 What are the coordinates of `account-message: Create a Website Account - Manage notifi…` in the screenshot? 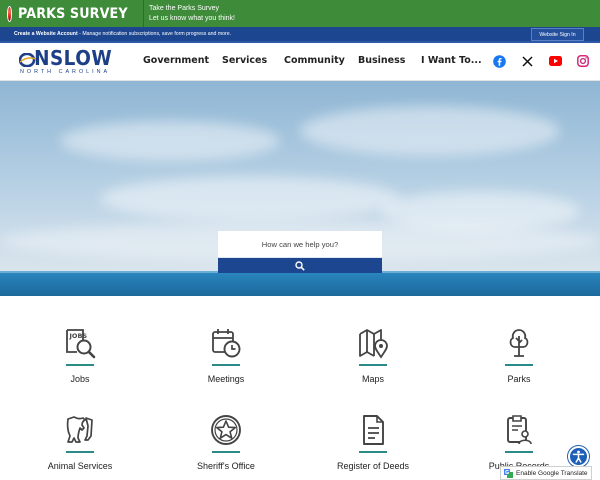 It's located at (122, 34).